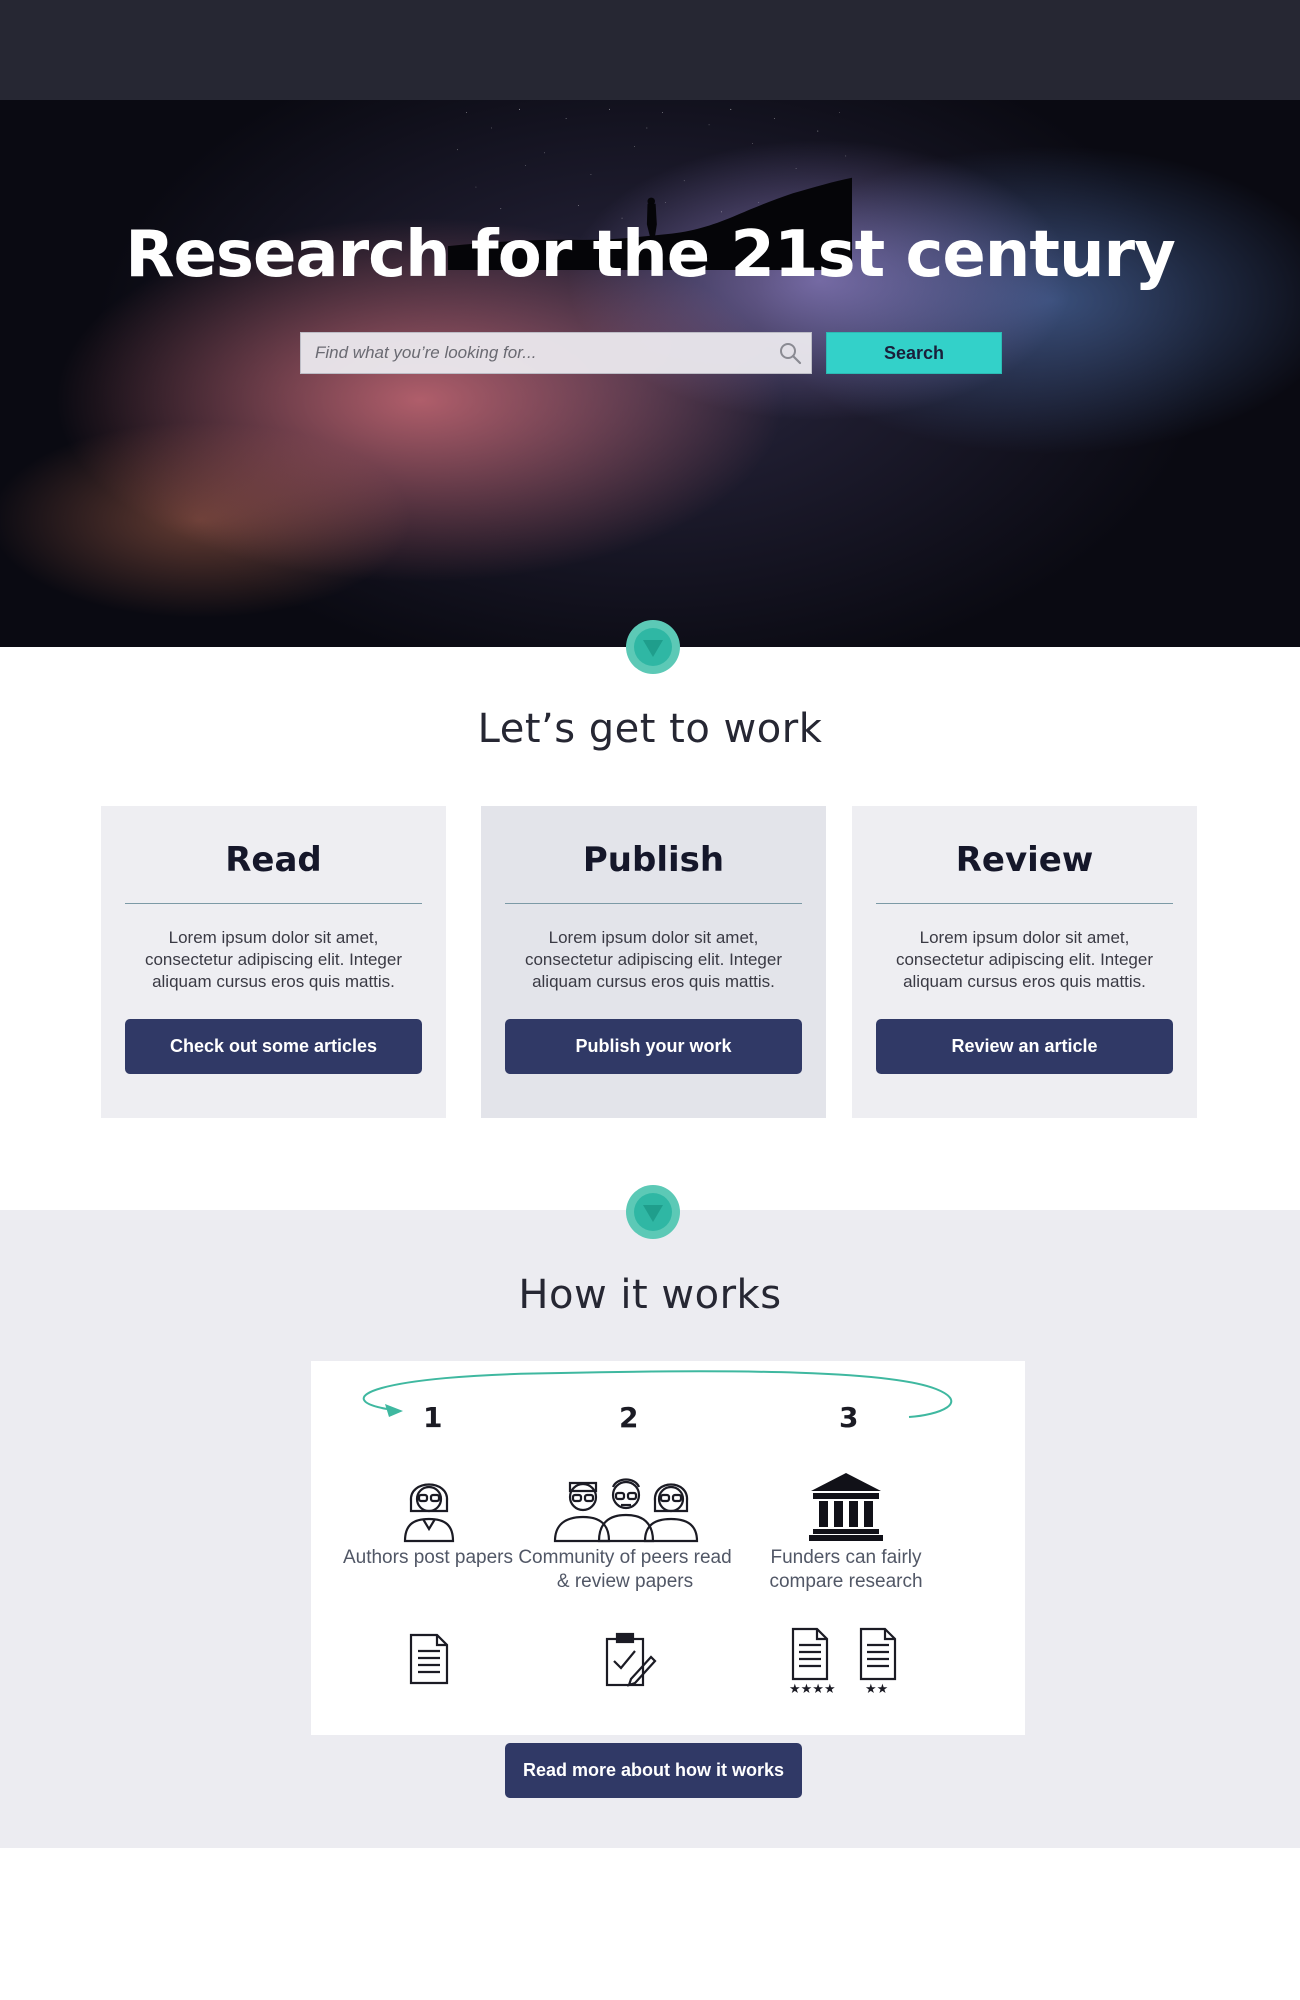  Describe the element at coordinates (846, 1569) in the screenshot. I see `step-label: Funders can fairly compare research` at that location.